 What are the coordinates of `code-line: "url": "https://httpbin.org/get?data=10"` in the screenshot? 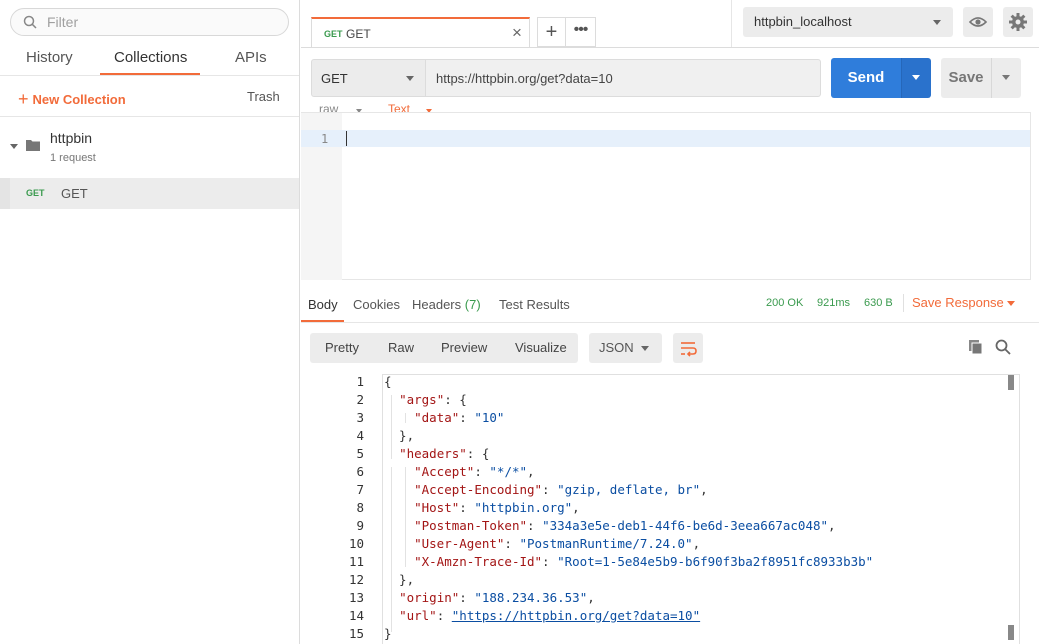 It's located at (550, 615).